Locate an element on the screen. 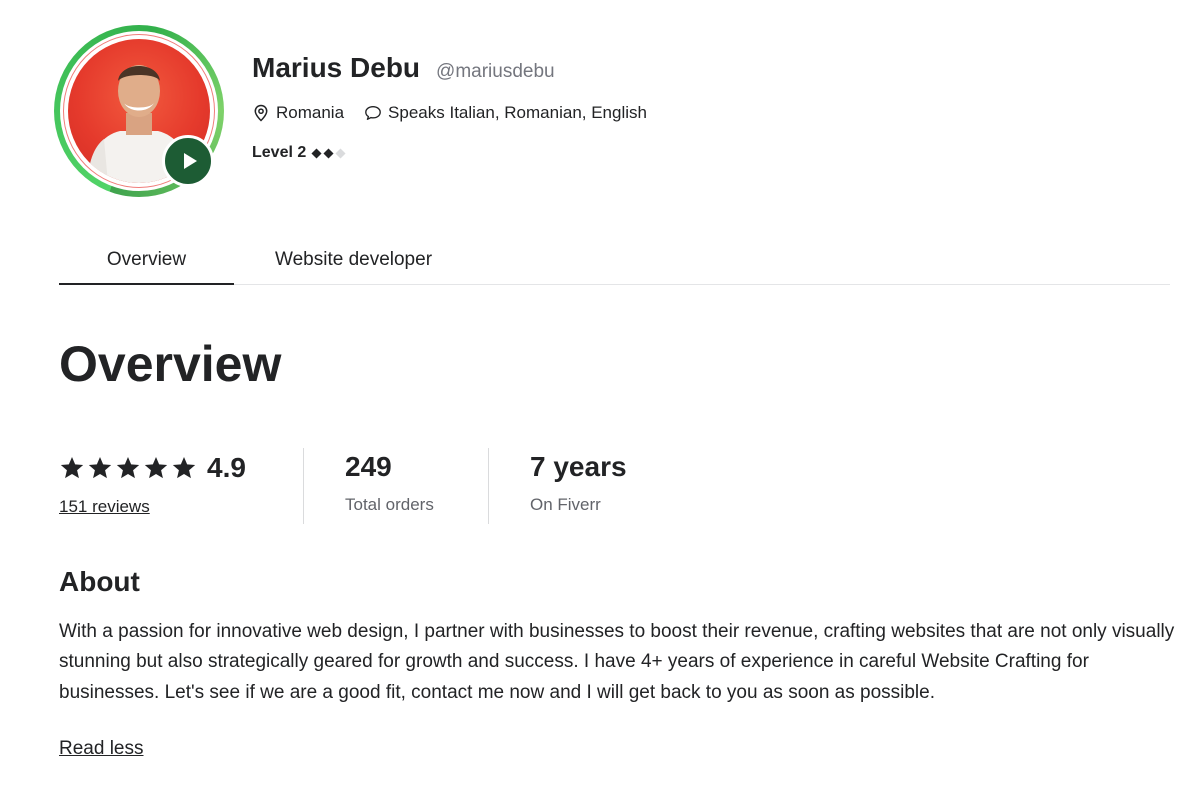 This screenshot has width=1200, height=809. seller-location: Romania is located at coordinates (298, 113).